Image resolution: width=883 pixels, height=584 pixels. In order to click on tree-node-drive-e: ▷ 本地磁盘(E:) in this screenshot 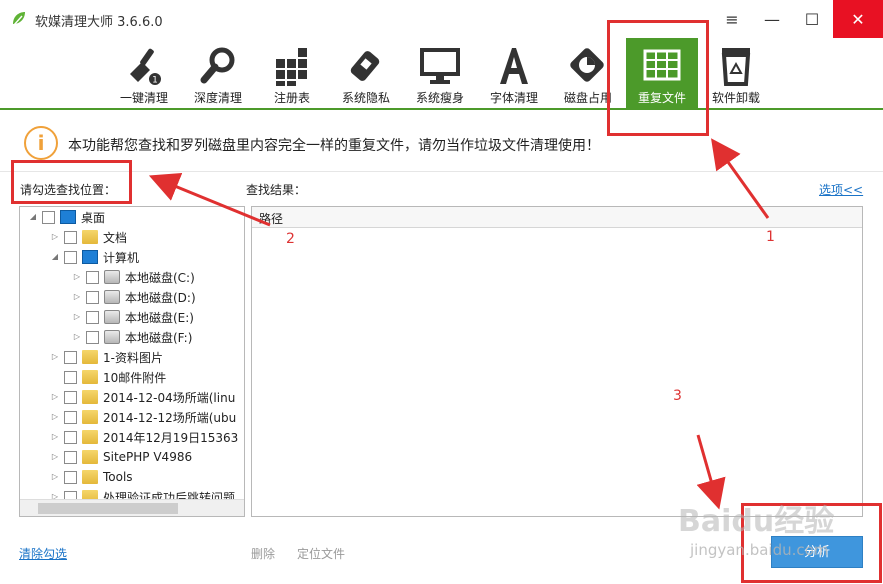, I will do `click(133, 317)`.